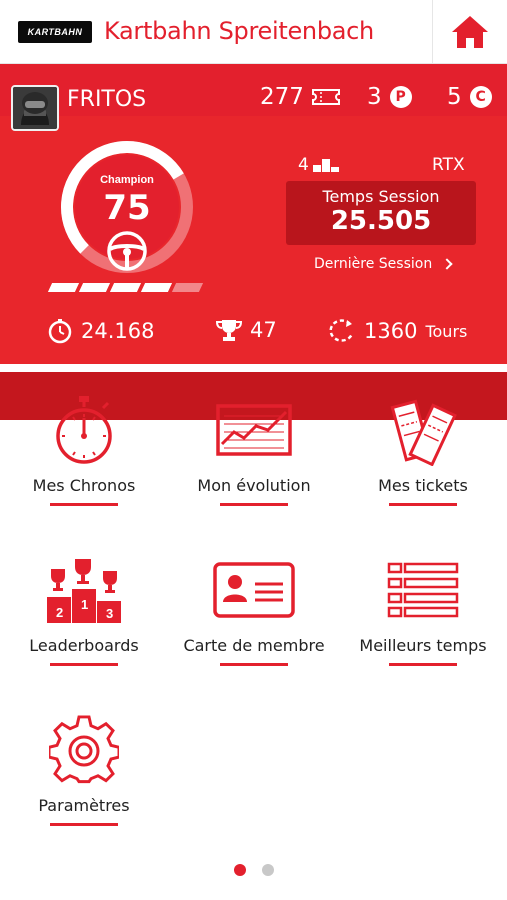  What do you see at coordinates (127, 251) in the screenshot?
I see `steering-wheel-icon` at bounding box center [127, 251].